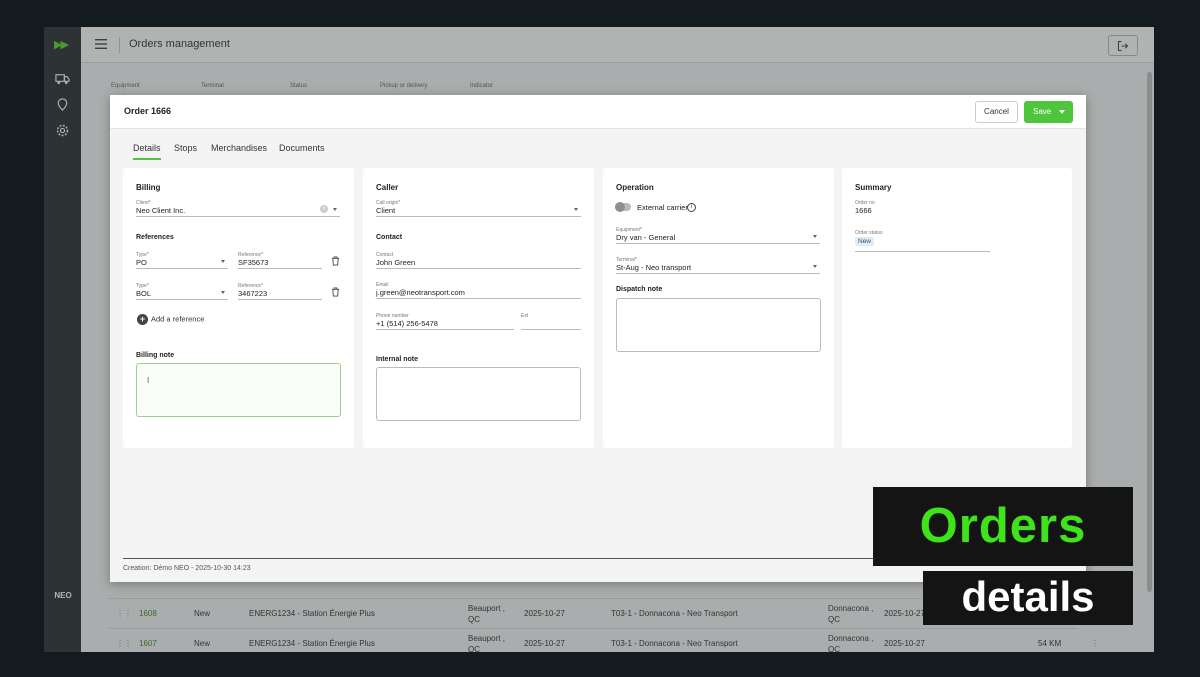 The width and height of the screenshot is (1200, 677). I want to click on reference-type-field: Type* BOL, so click(182, 291).